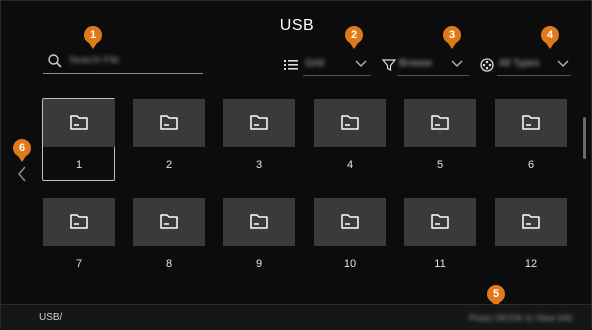  Describe the element at coordinates (296, 317) in the screenshot. I see `status-bar: USB/ Press OK/OK to View Info` at that location.